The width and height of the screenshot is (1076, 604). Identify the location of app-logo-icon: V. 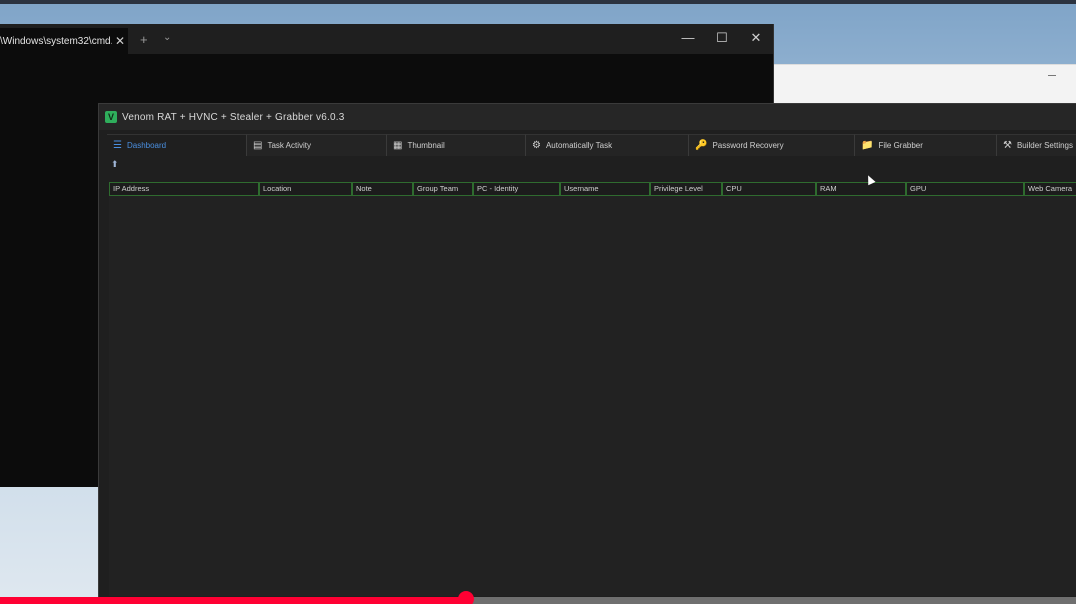
(111, 117).